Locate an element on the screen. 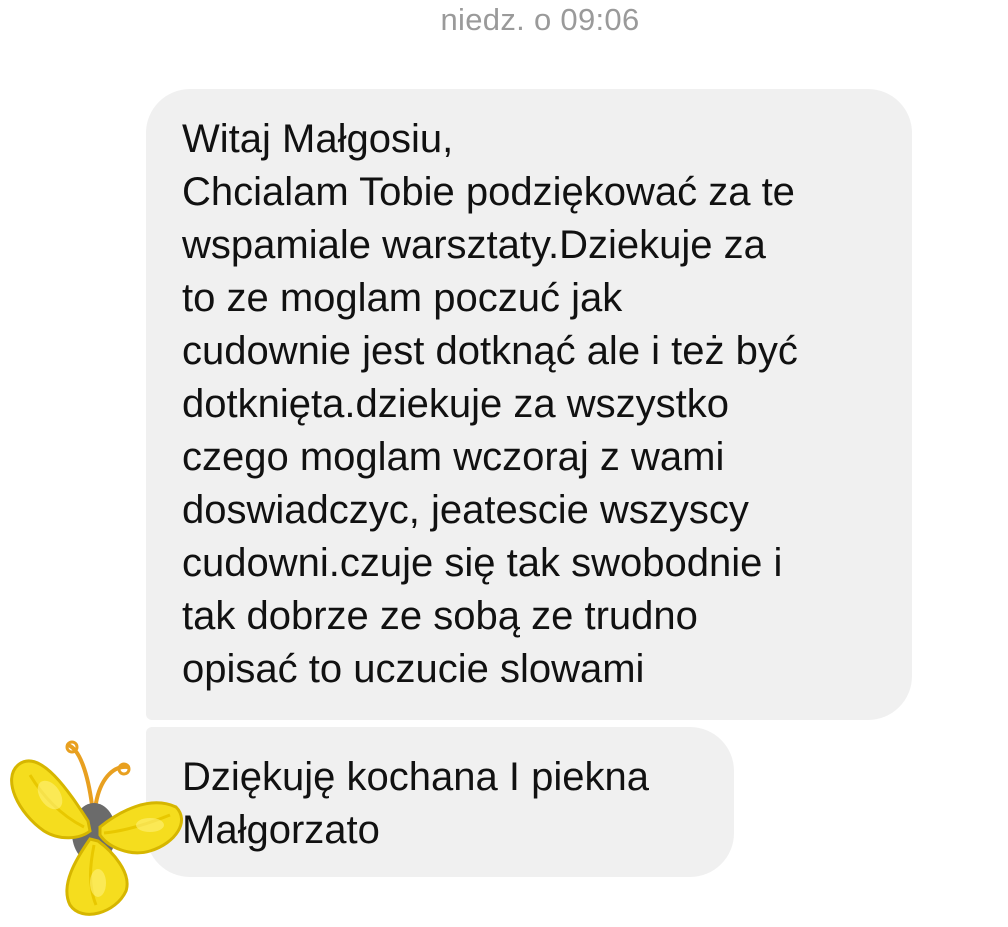  avatar is located at coordinates (95, 828).